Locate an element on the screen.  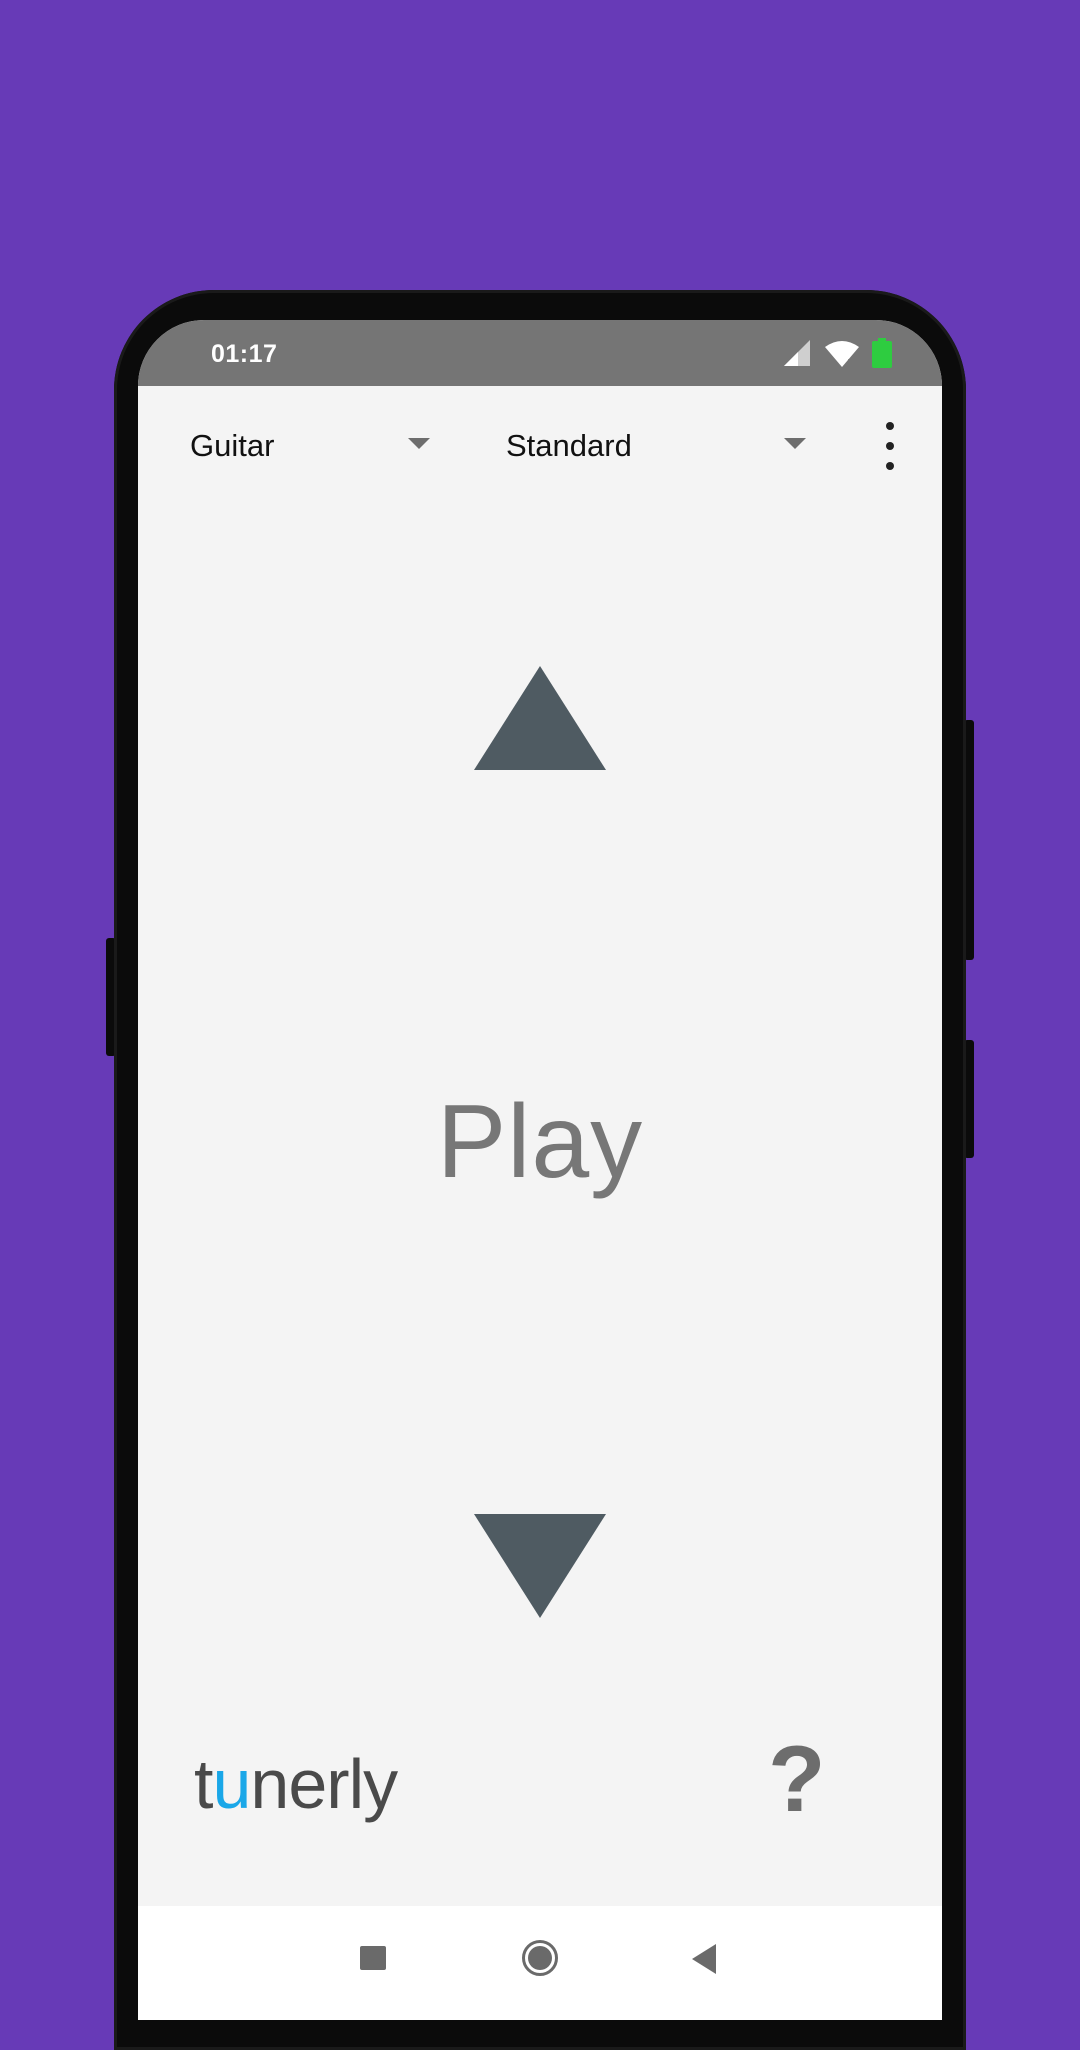
status-bar: 01:17 ! is located at coordinates (540, 353).